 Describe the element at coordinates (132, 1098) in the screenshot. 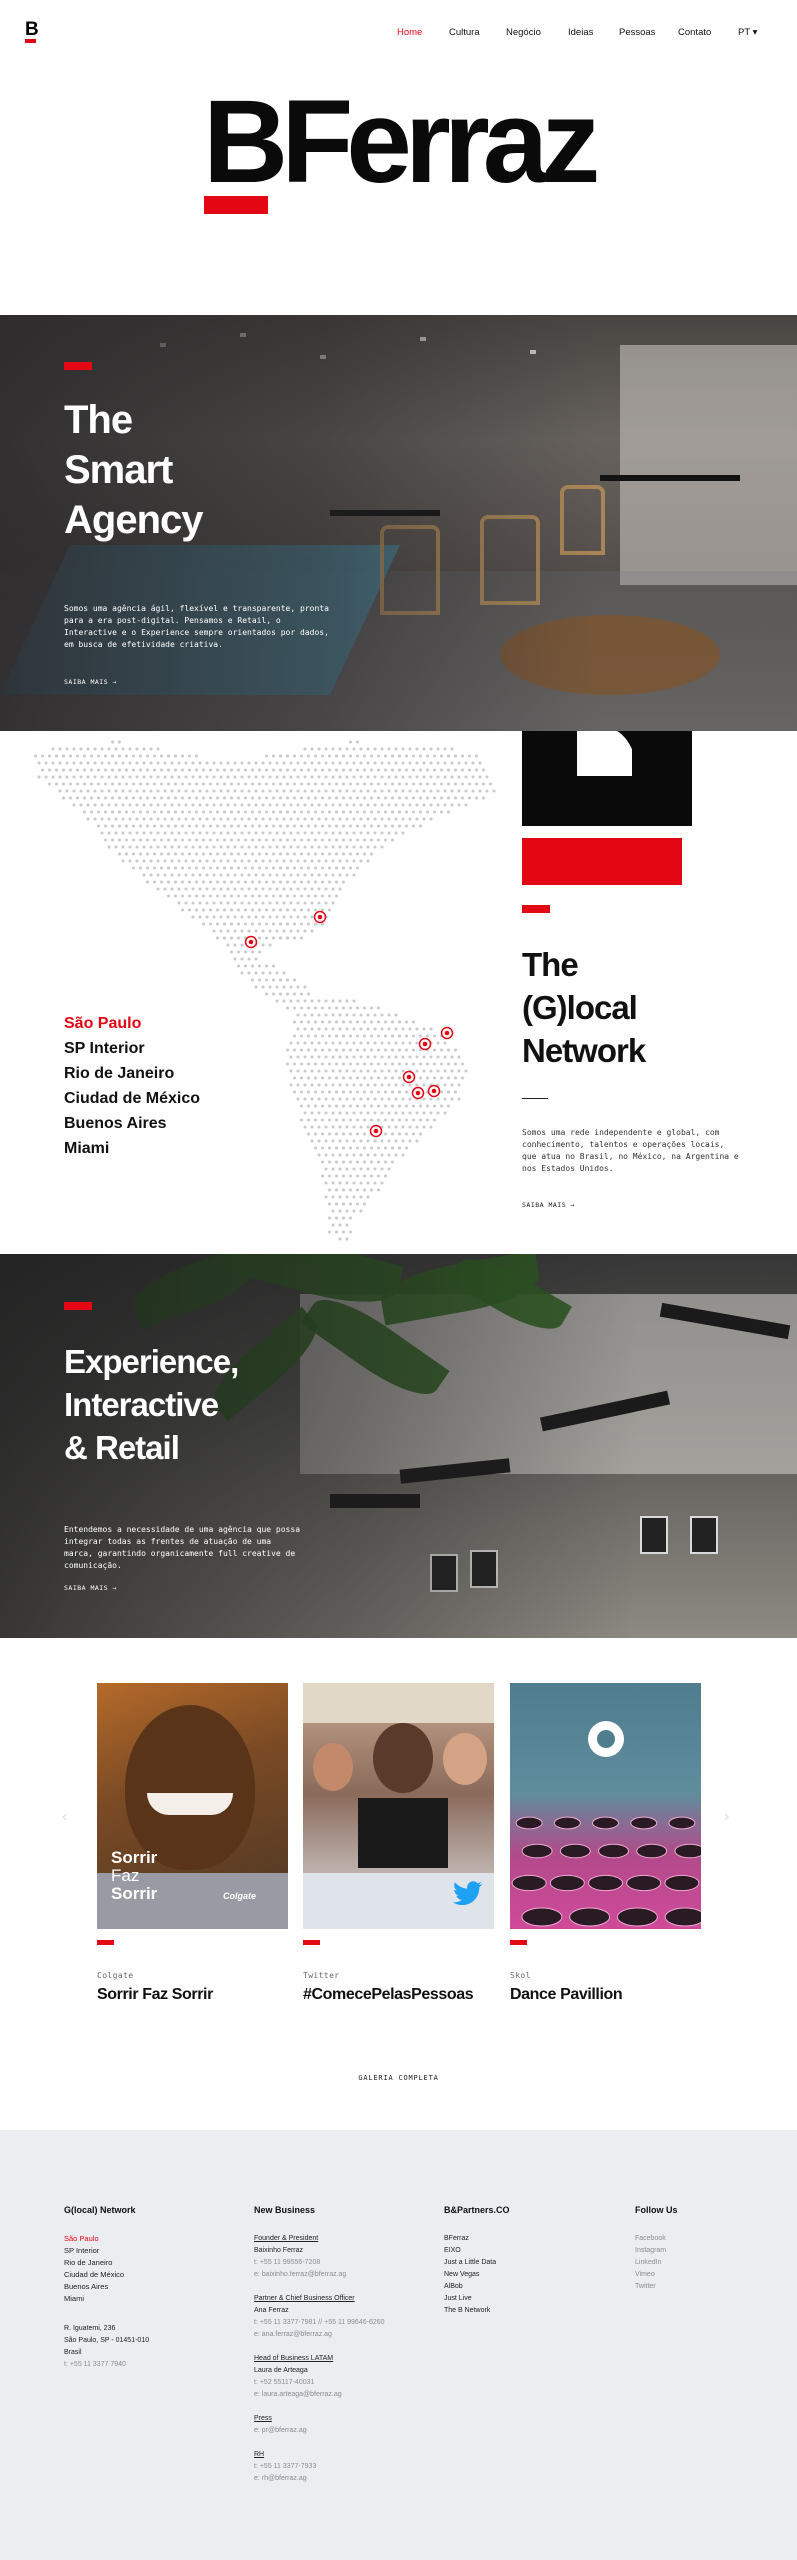

I see `city-item: Ciudad de México` at that location.